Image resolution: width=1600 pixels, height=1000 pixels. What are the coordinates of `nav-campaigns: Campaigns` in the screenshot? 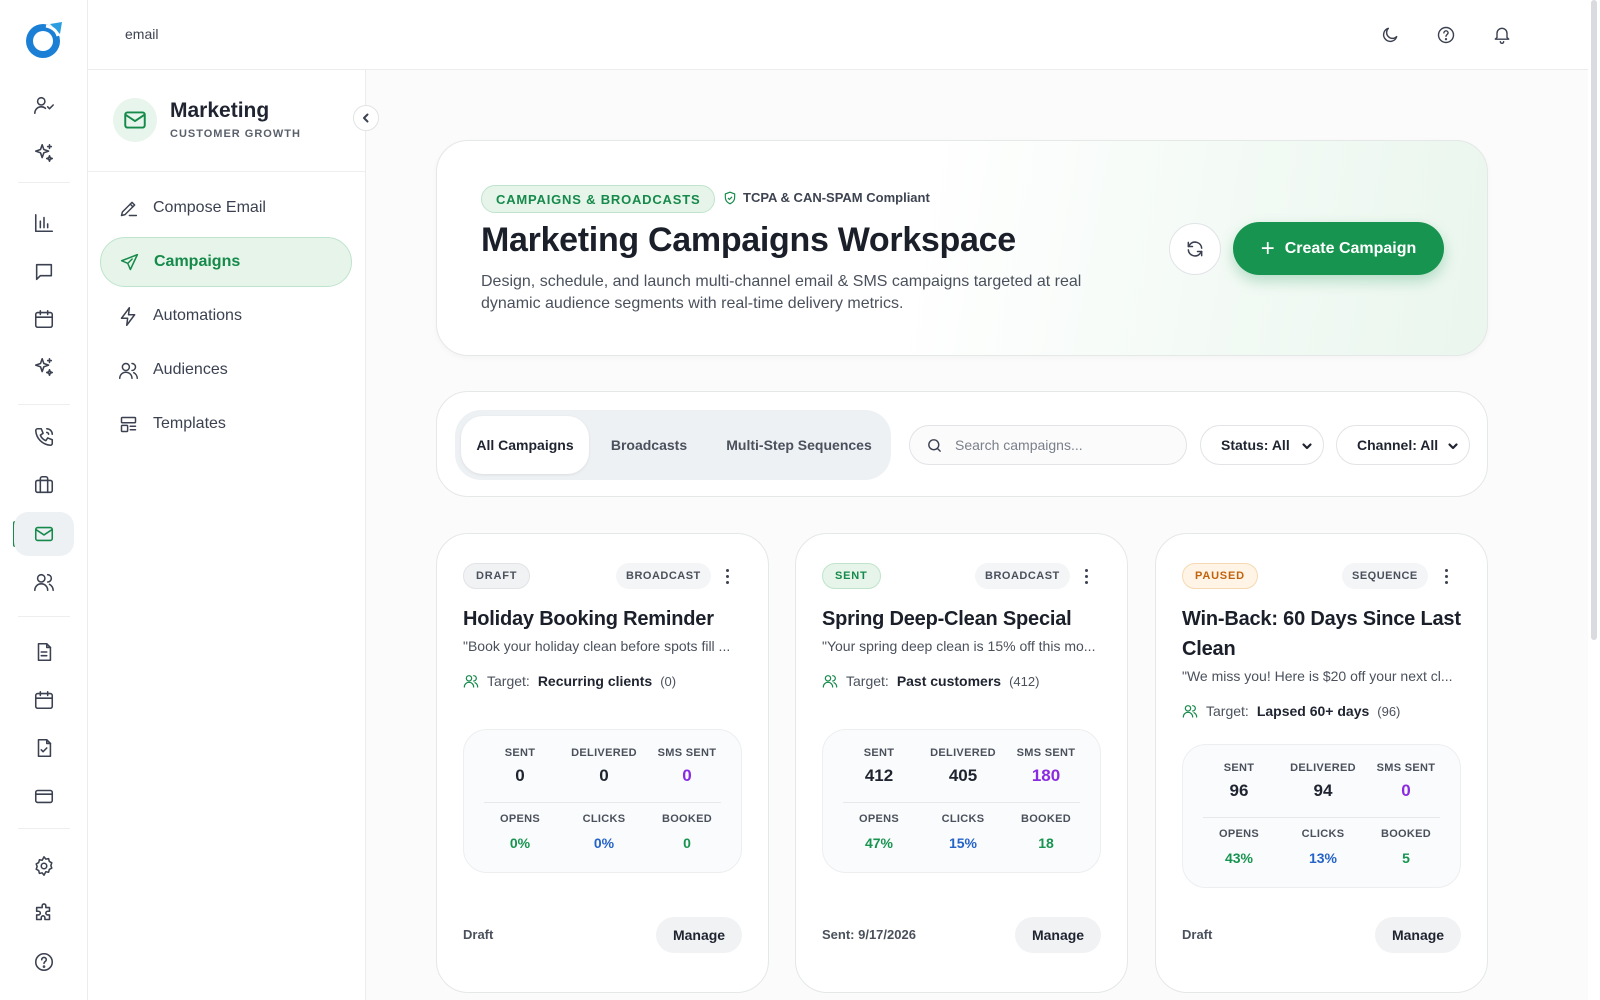 It's located at (226, 262).